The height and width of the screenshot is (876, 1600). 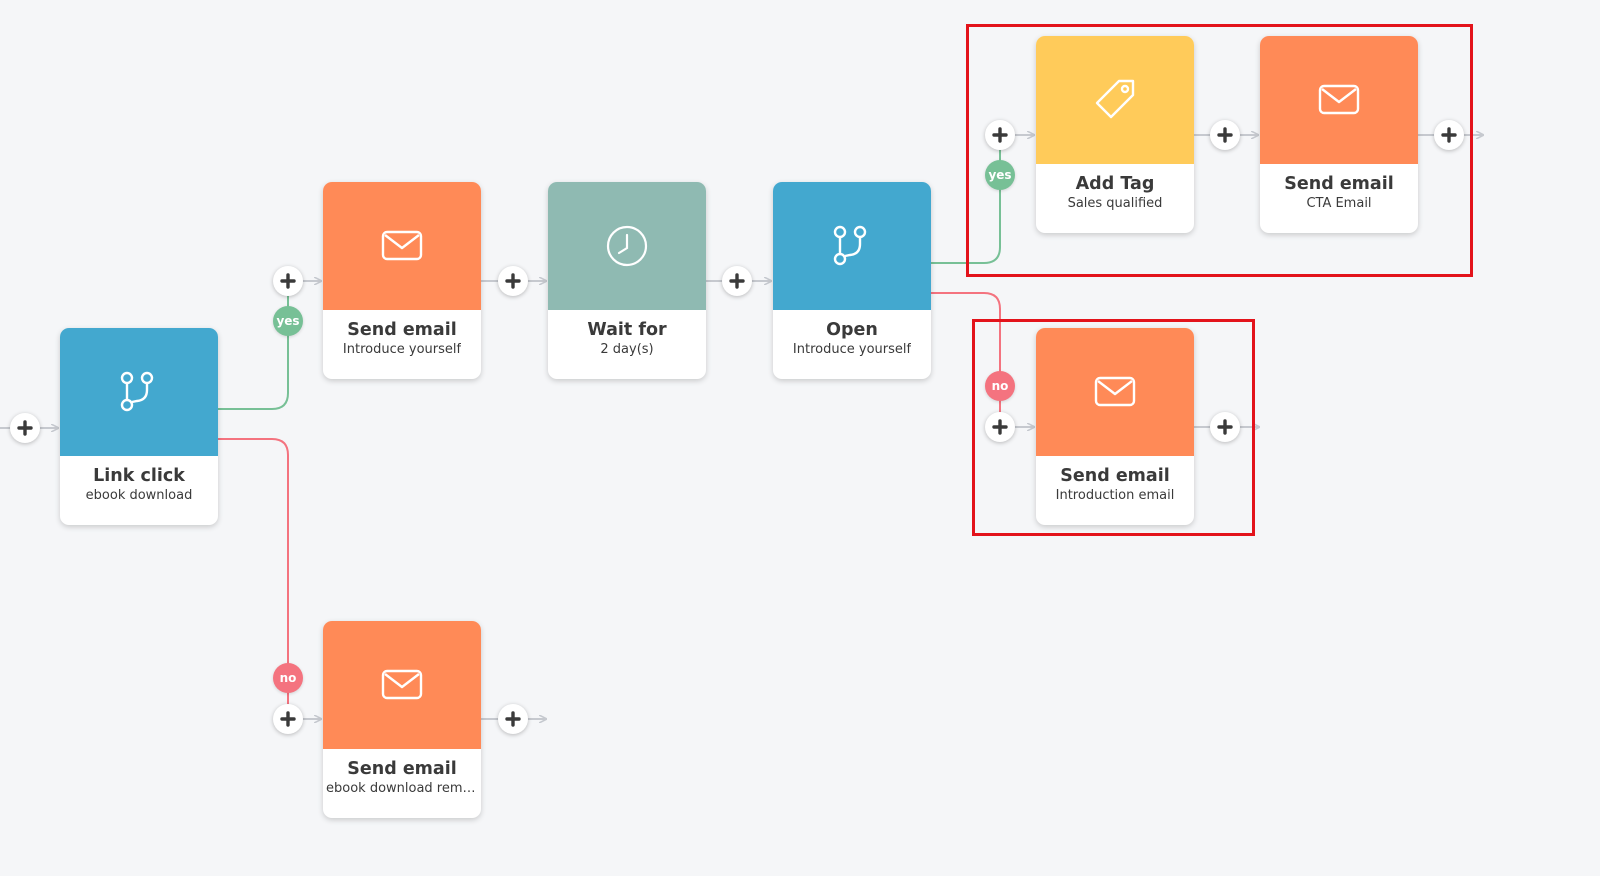 I want to click on node-body: Send email Introduce yourself, so click(x=402, y=344).